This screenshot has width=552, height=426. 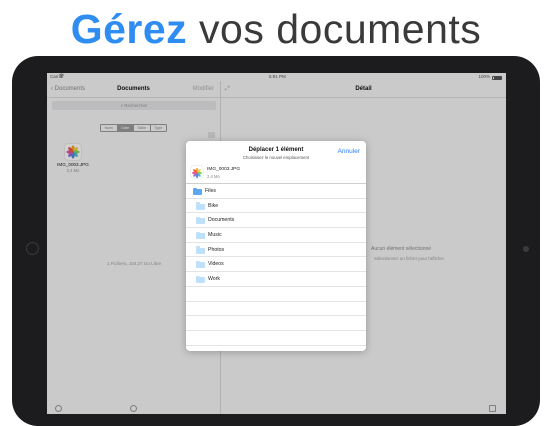 What do you see at coordinates (276, 191) in the screenshot?
I see `folder-row: Files` at bounding box center [276, 191].